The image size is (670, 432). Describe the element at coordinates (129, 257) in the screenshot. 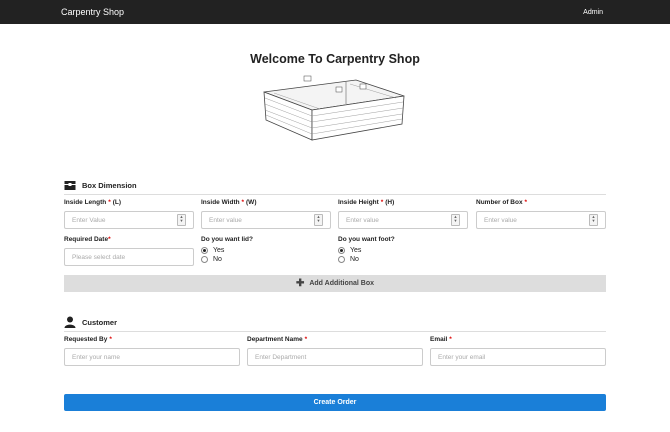

I see `required-date-input: Please select date` at that location.